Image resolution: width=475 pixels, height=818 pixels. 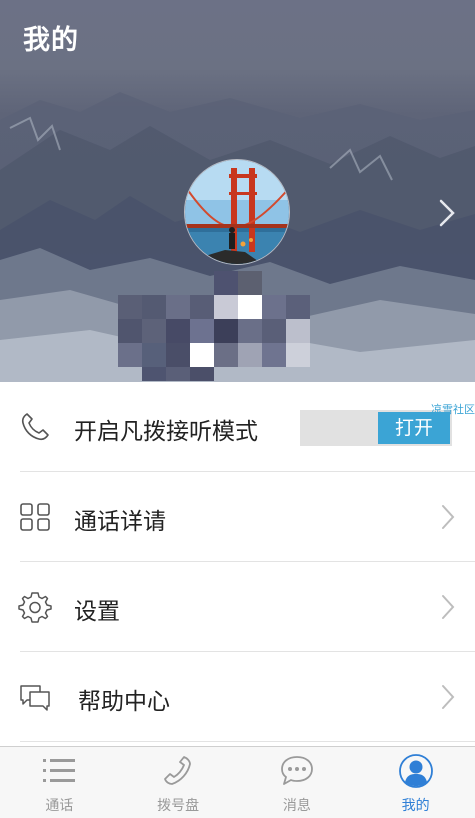 What do you see at coordinates (120, 522) in the screenshot?
I see `call-details-label: 通话详请` at bounding box center [120, 522].